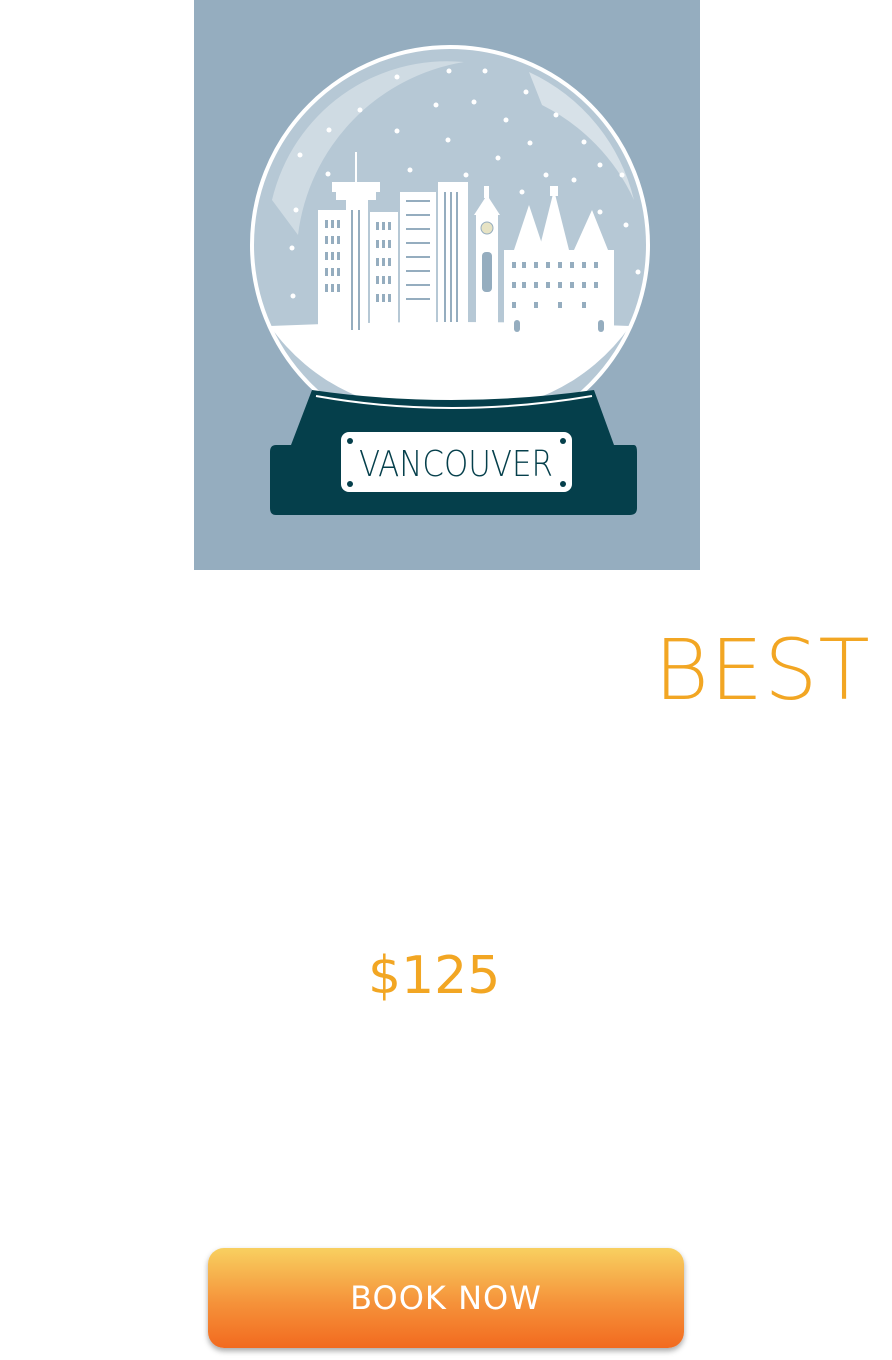 The image size is (892, 1360). I want to click on best-badge: BEST, so click(762, 670).